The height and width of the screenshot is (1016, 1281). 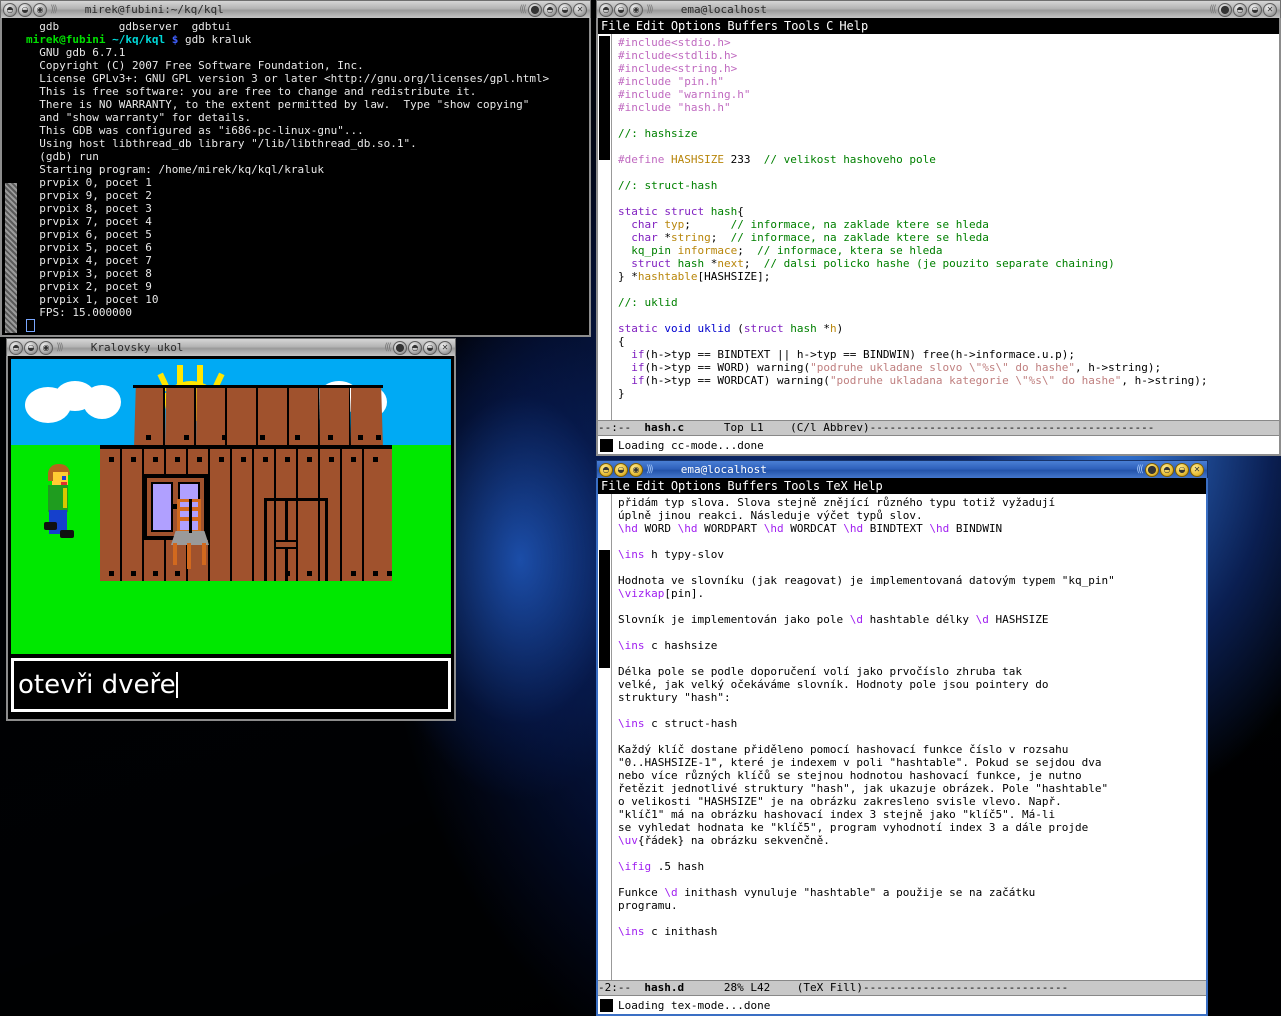 I want to click on game-body: otevři dveře, so click(x=231, y=538).